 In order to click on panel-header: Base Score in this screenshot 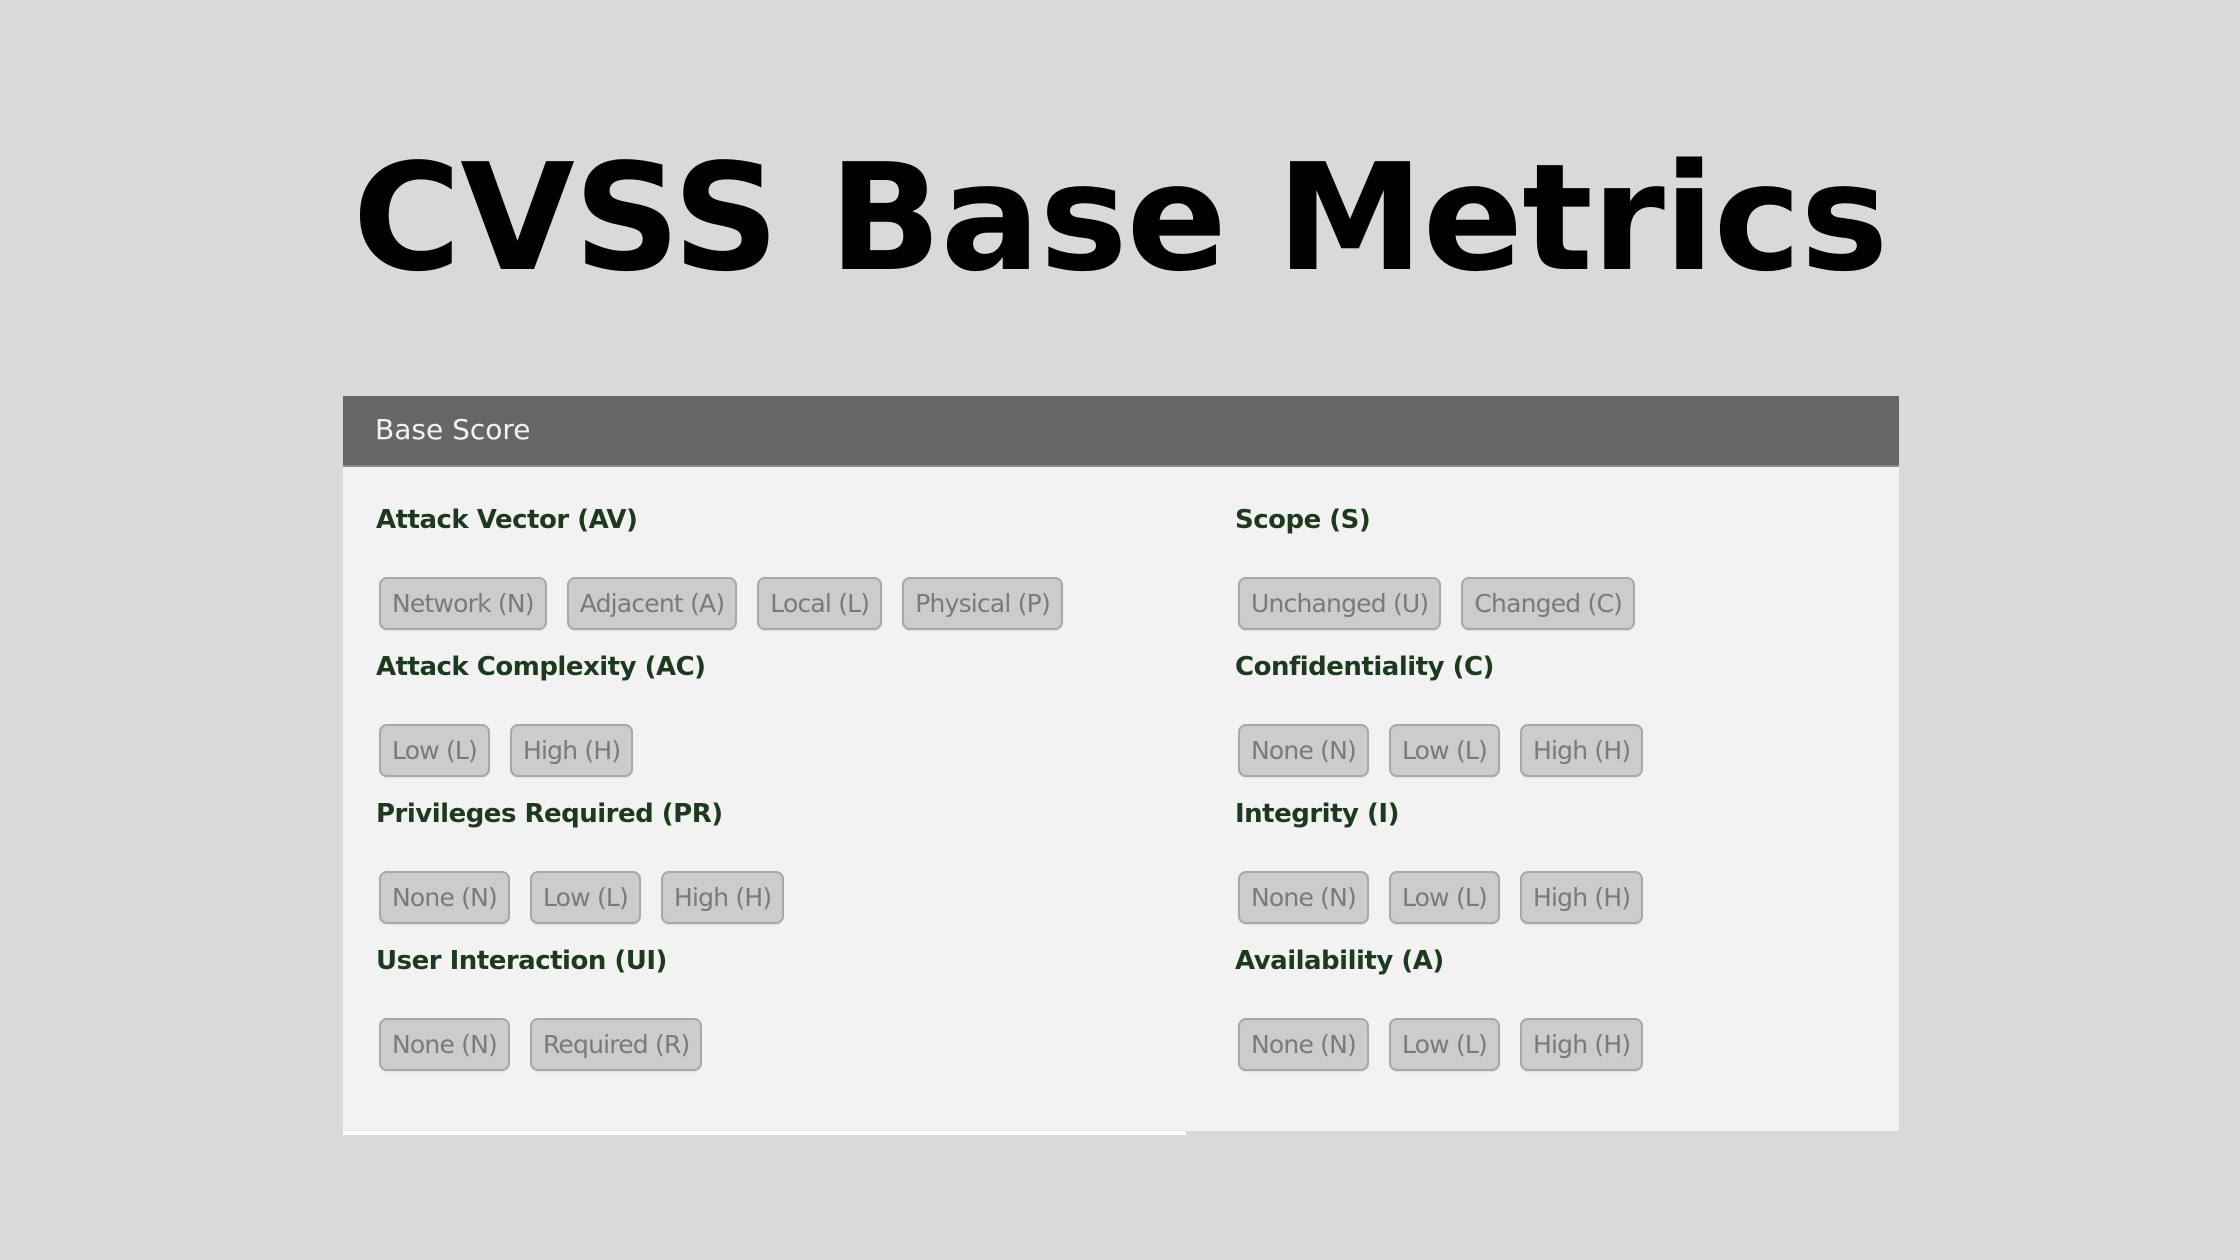, I will do `click(1121, 431)`.